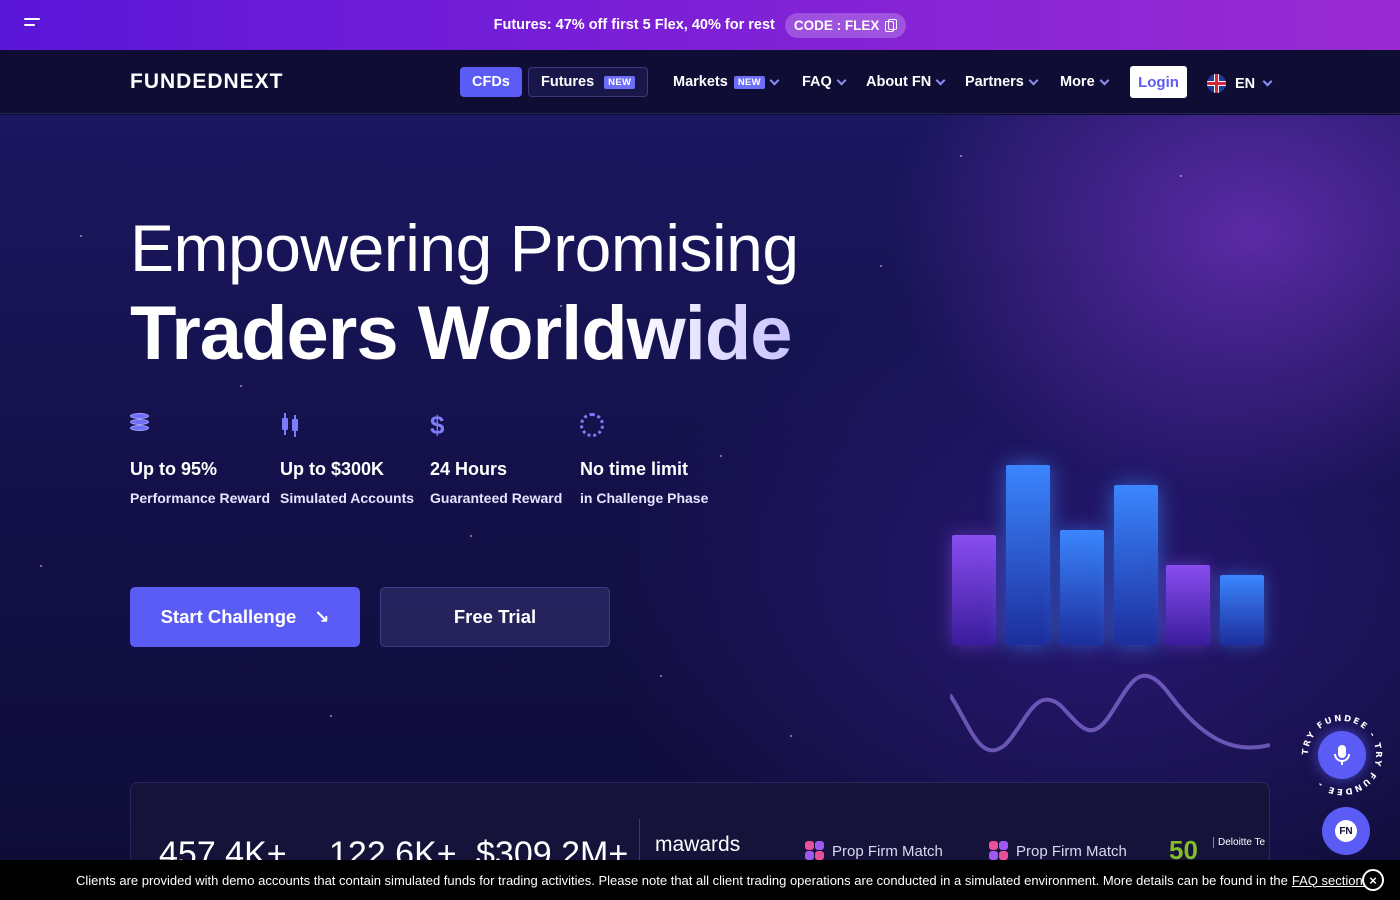  What do you see at coordinates (223, 847) in the screenshot?
I see `stat-traders: 457.4K+` at bounding box center [223, 847].